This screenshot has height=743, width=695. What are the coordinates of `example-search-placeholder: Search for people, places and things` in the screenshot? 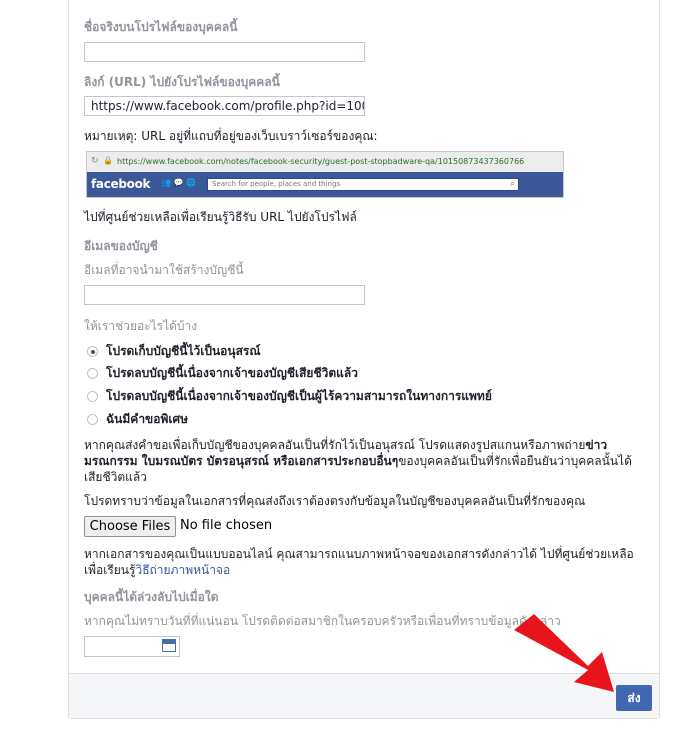 It's located at (276, 184).